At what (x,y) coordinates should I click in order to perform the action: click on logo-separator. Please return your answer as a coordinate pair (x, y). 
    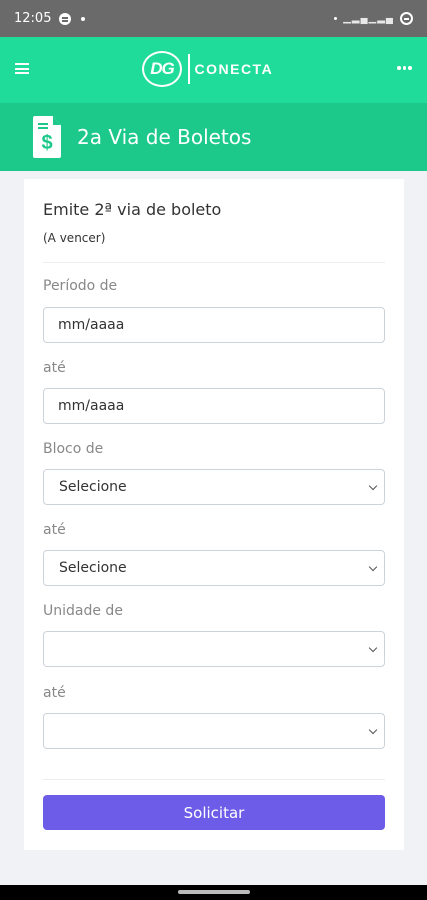
    Looking at the image, I should click on (189, 69).